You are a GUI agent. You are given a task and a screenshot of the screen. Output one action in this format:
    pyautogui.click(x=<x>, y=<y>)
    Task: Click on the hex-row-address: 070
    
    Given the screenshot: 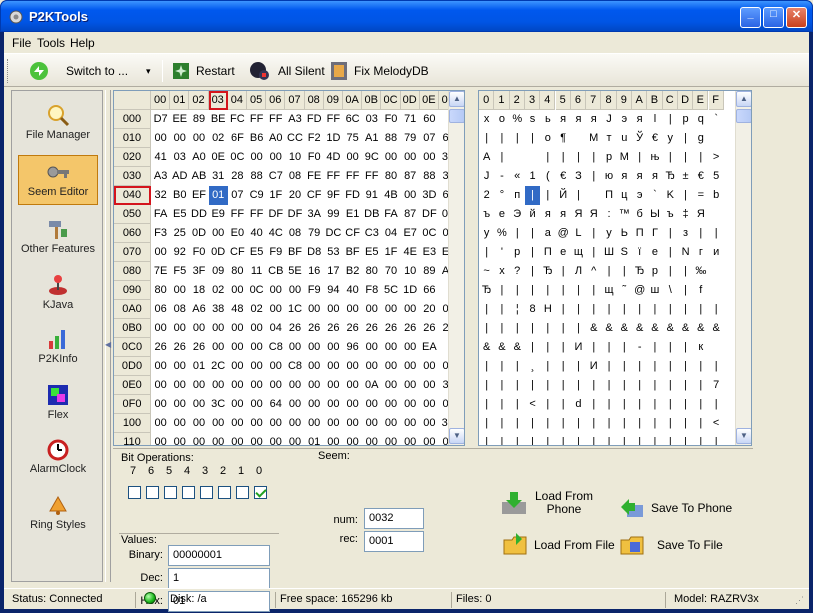 What is the action you would take?
    pyautogui.click(x=132, y=252)
    